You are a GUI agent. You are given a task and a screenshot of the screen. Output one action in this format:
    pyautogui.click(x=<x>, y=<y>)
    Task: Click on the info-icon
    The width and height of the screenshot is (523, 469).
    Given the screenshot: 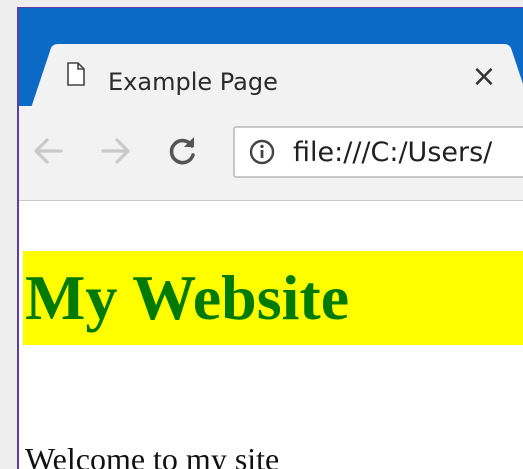 What is the action you would take?
    pyautogui.click(x=262, y=152)
    